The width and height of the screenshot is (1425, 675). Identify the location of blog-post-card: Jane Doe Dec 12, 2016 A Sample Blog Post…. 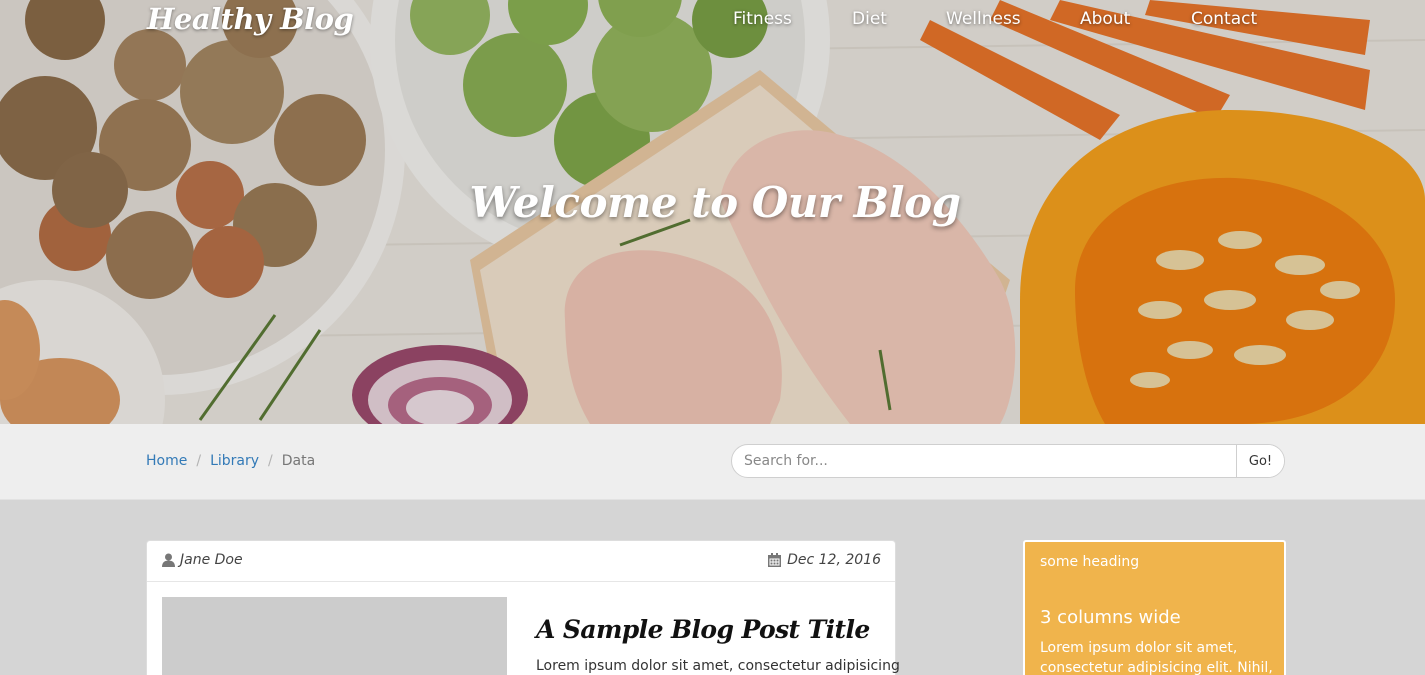
(523, 607).